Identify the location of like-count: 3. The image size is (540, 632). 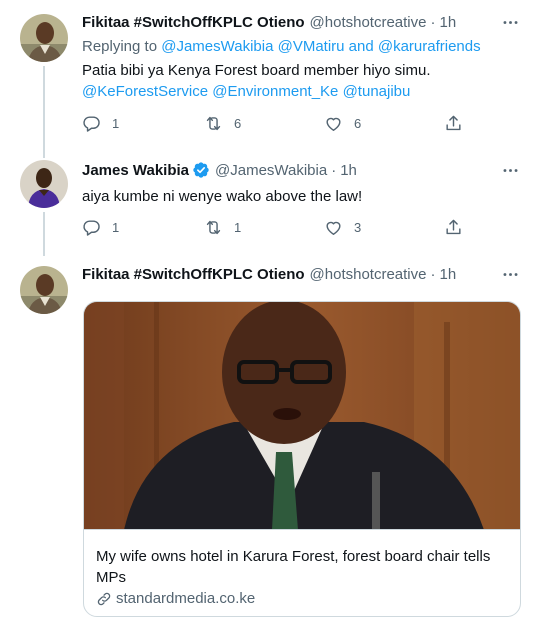
(358, 227).